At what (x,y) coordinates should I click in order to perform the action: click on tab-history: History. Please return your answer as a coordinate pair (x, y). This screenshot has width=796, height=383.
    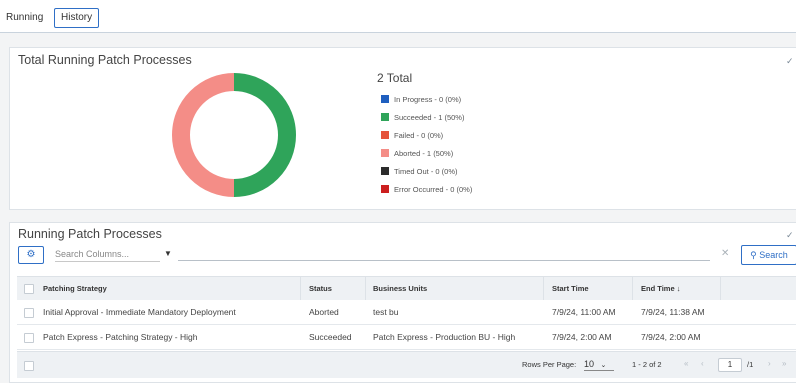
    Looking at the image, I should click on (77, 18).